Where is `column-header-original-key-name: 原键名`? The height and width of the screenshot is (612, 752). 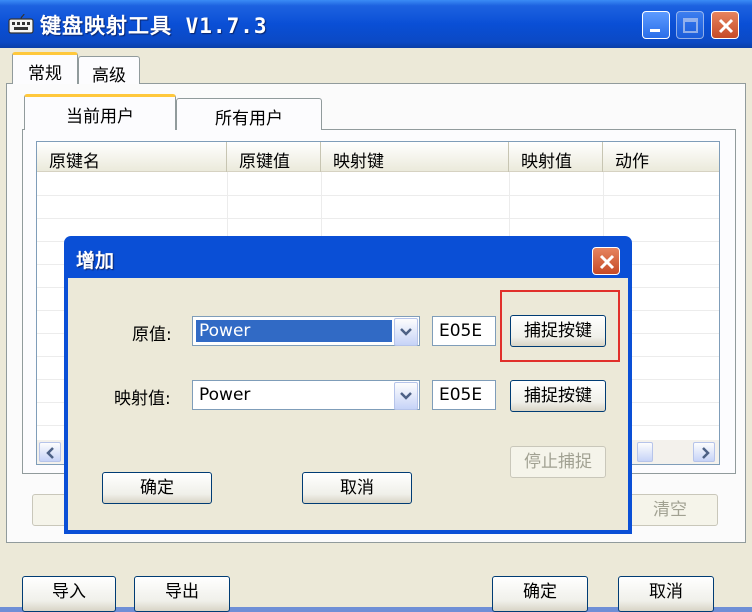 column-header-original-key-name: 原键名 is located at coordinates (132, 157).